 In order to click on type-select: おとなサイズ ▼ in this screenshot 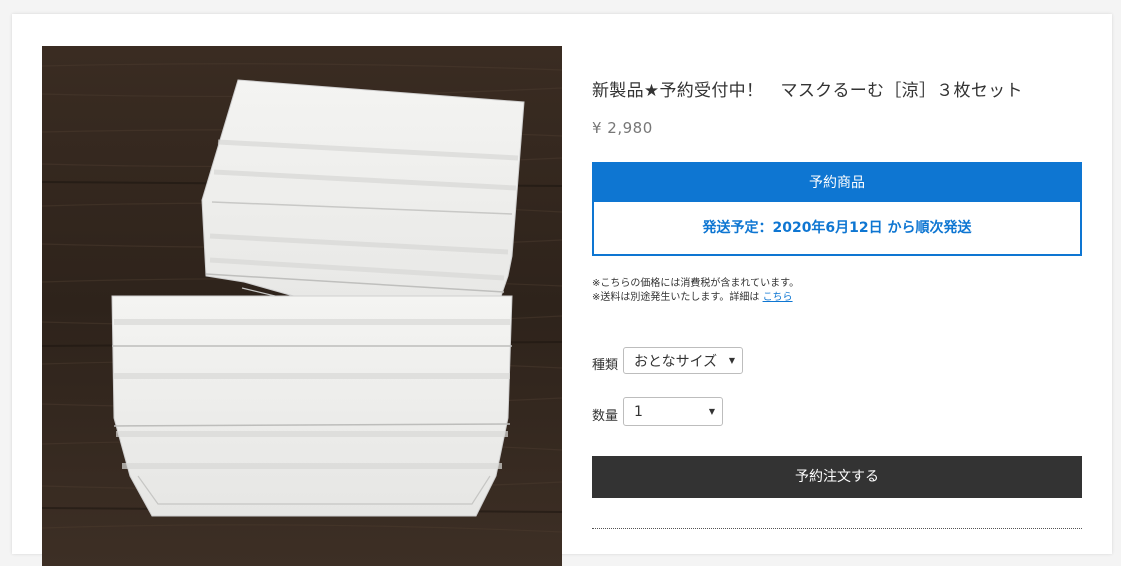, I will do `click(683, 360)`.